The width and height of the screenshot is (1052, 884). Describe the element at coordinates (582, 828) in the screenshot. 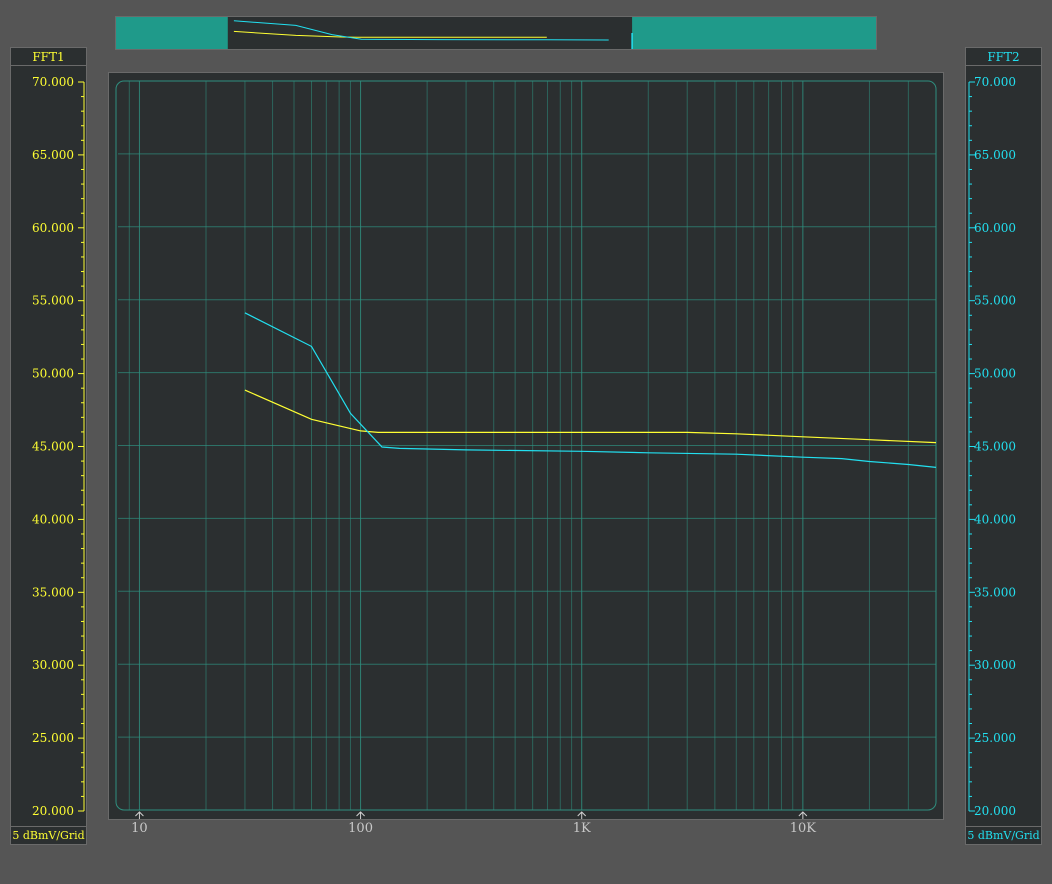

I see `x-tick-label: 1K` at that location.